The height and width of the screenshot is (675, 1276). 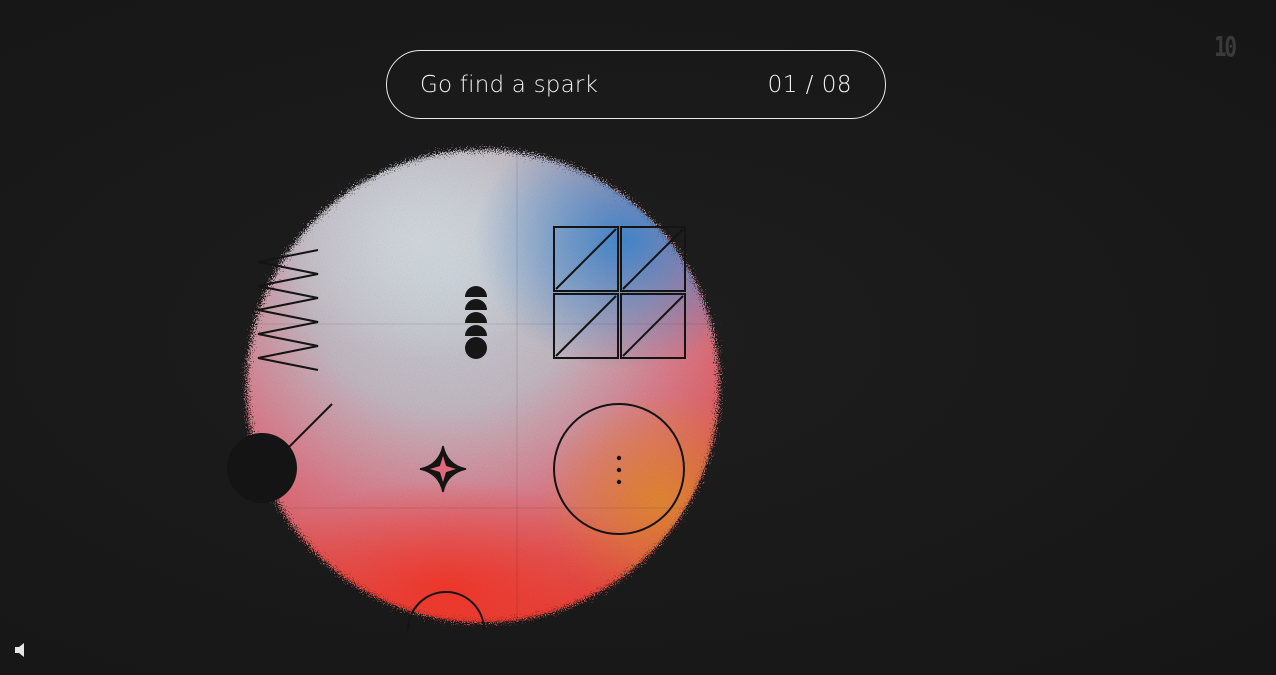 What do you see at coordinates (636, 84) in the screenshot?
I see `prompt-pill: Go find a spark 01 / 08` at bounding box center [636, 84].